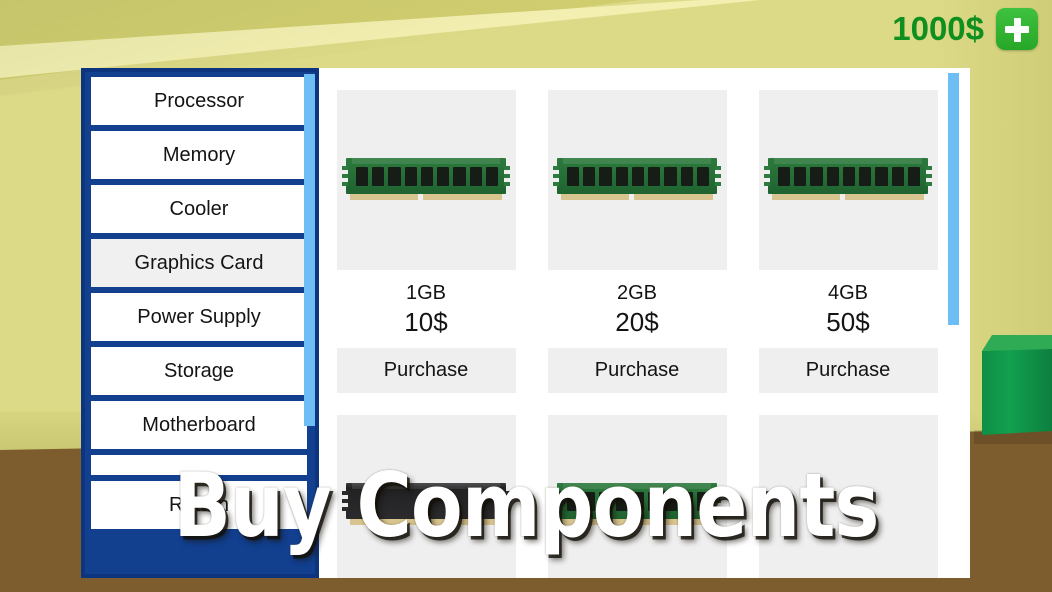  I want to click on green-desk-object, so click(1013, 390).